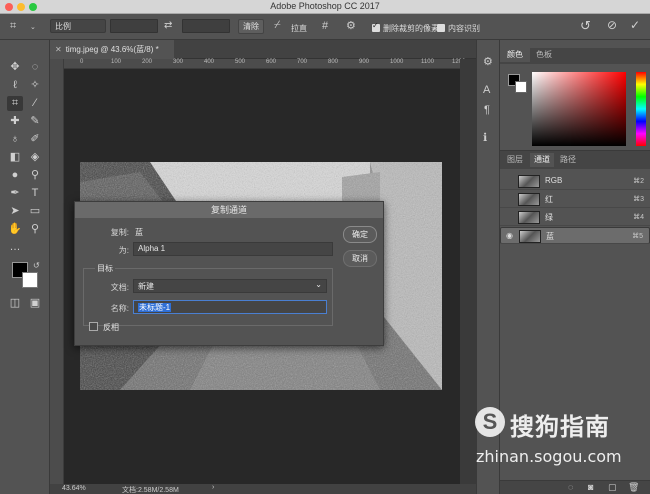  Describe the element at coordinates (468, 271) in the screenshot. I see `vertical-scrollbar` at that location.